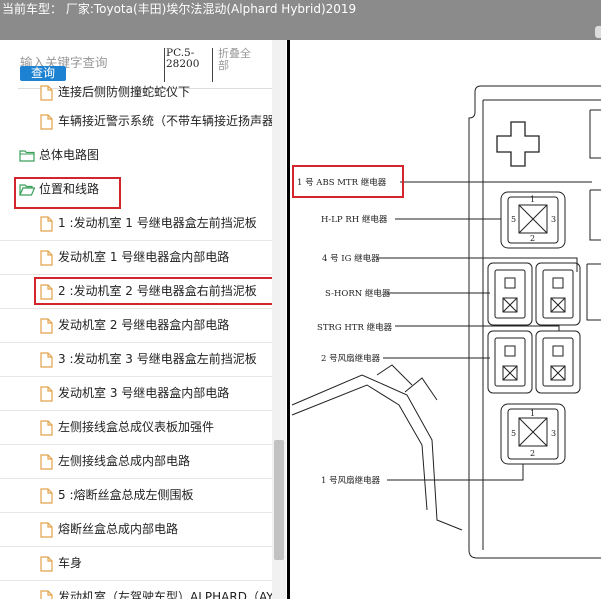  What do you see at coordinates (242, 60) in the screenshot?
I see `collapse-all-button: 折叠全 部` at bounding box center [242, 60].